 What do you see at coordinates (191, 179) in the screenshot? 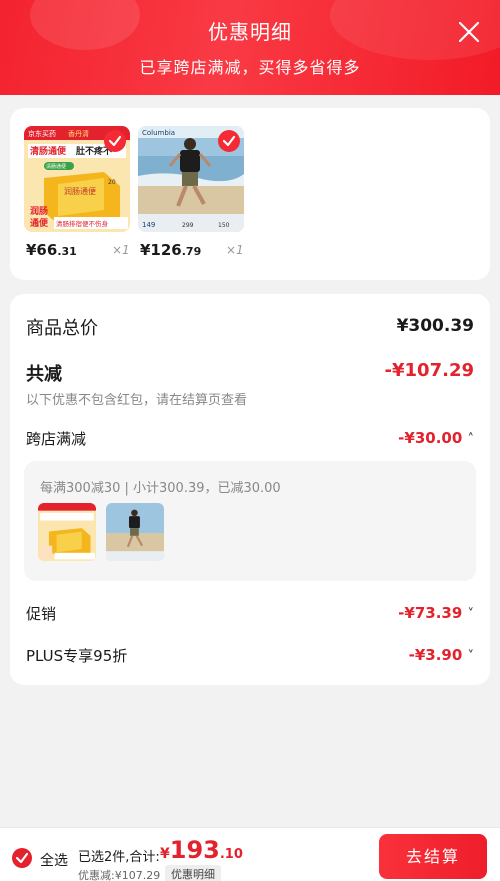
I see `product-thumbnail: Columbia 149 299 150` at bounding box center [191, 179].